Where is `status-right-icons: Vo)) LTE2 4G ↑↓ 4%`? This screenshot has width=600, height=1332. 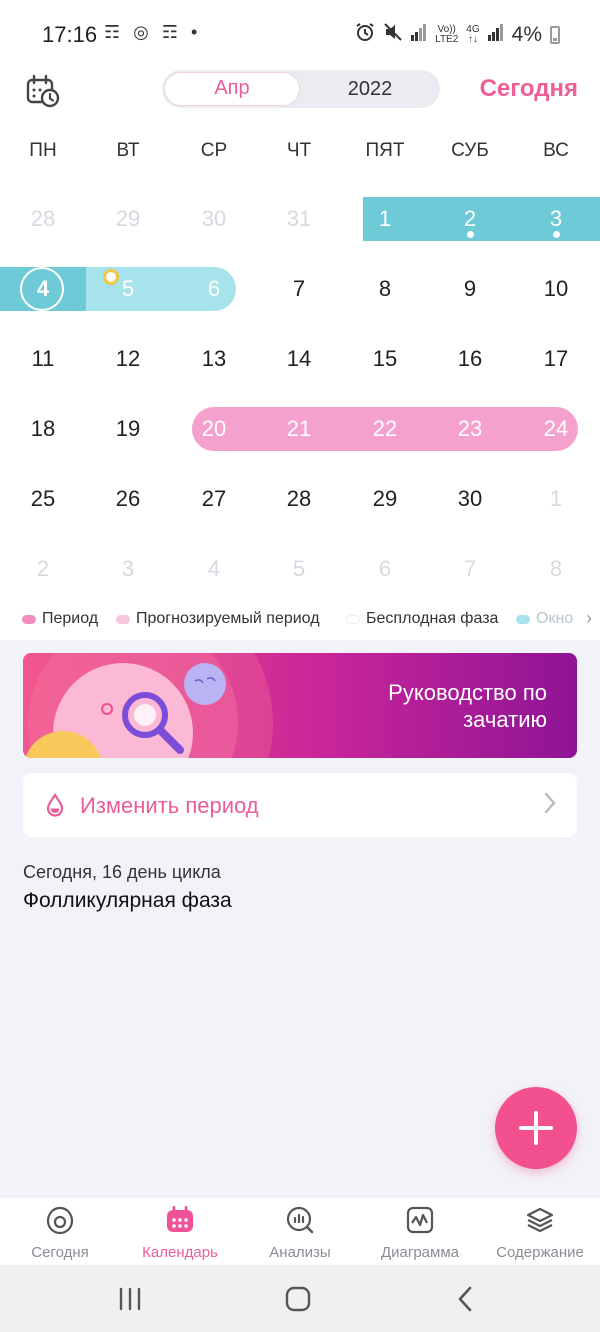 status-right-icons: Vo)) LTE2 4G ↑↓ 4% is located at coordinates (457, 34).